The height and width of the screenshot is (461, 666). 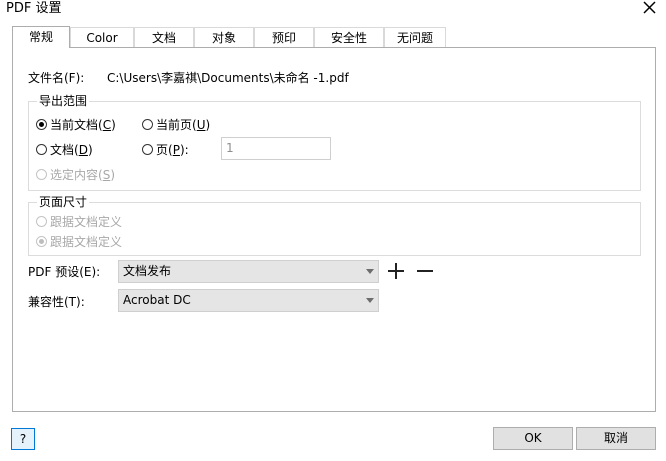 I want to click on pdf-preset-value: 文档发布, so click(x=147, y=271).